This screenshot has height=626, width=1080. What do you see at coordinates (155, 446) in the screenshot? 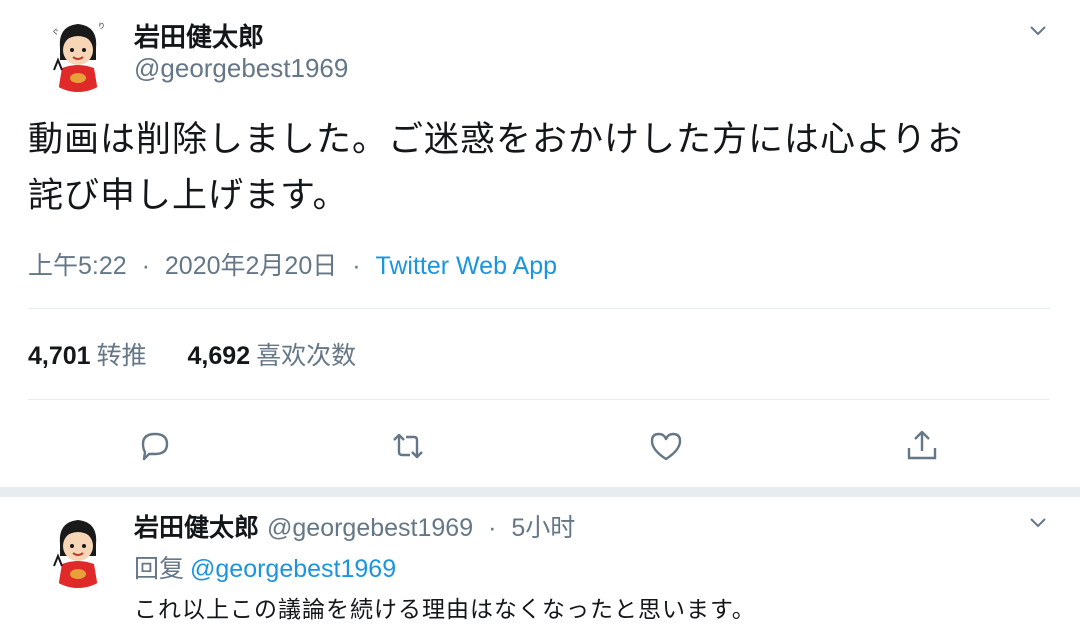
I see `reply-icon` at bounding box center [155, 446].